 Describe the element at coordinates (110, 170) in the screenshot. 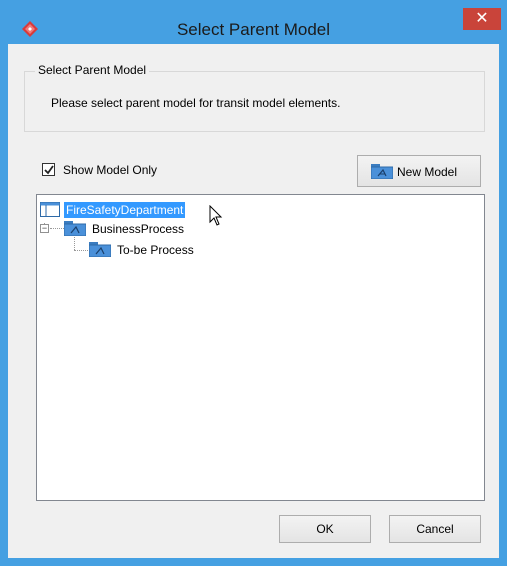

I see `show-model-only-label: Show Model Only` at that location.